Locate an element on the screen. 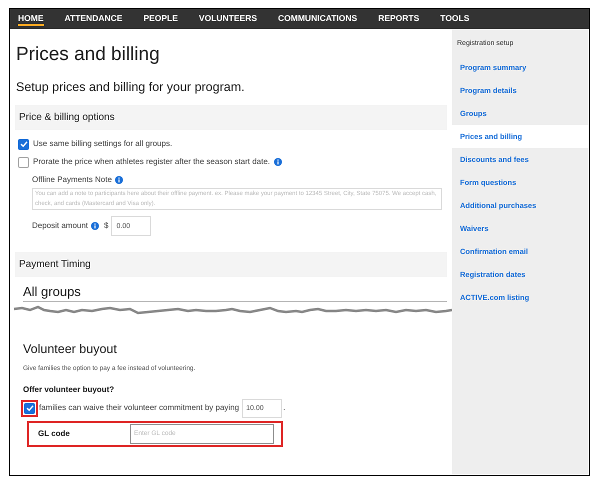  nav-tab: TOOLS is located at coordinates (455, 19).